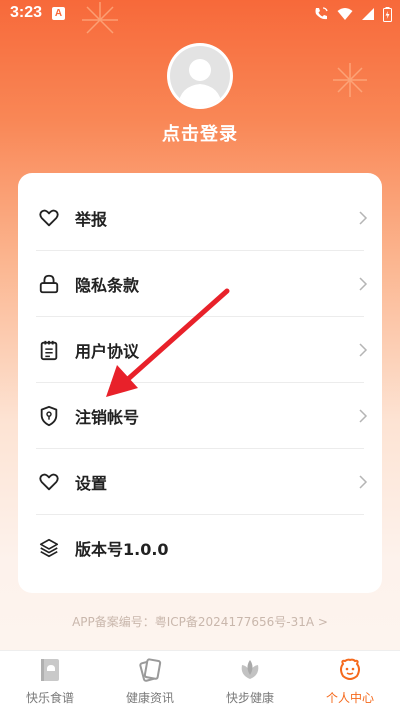 This screenshot has width=400, height=711. Describe the element at coordinates (345, 14) in the screenshot. I see `wifi-icon` at that location.